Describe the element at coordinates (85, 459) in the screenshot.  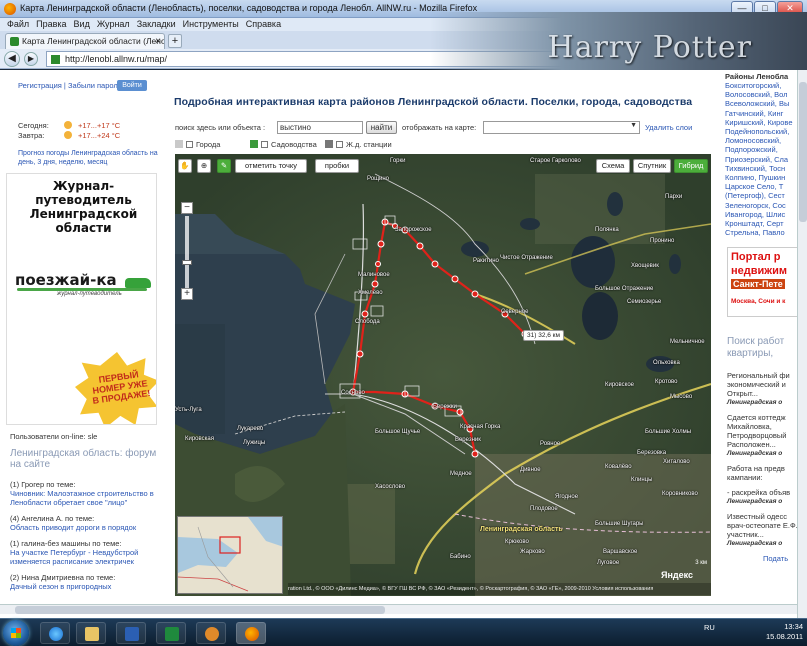
I see `forum-title: Ленинградская область: форум на сайте` at that location.